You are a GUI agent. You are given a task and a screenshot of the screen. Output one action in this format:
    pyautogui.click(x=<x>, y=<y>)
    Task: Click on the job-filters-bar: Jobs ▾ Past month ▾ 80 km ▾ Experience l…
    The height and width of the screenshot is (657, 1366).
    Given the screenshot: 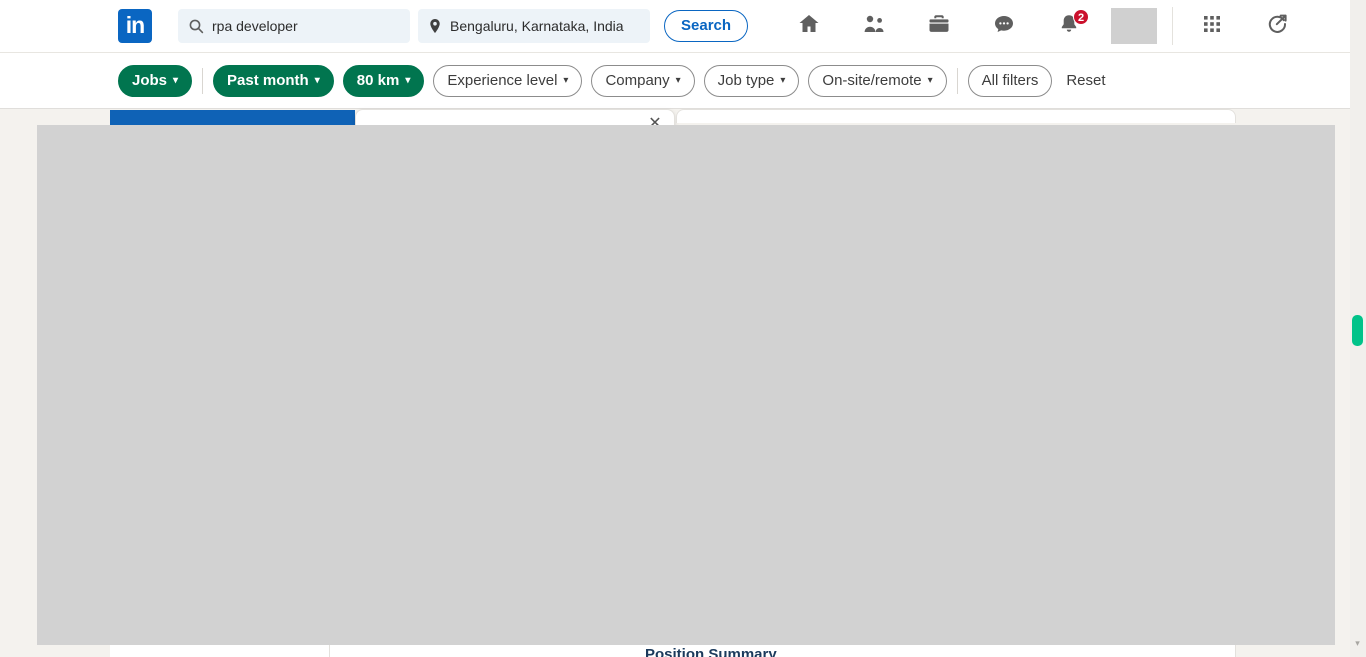 What is the action you would take?
    pyautogui.click(x=683, y=81)
    